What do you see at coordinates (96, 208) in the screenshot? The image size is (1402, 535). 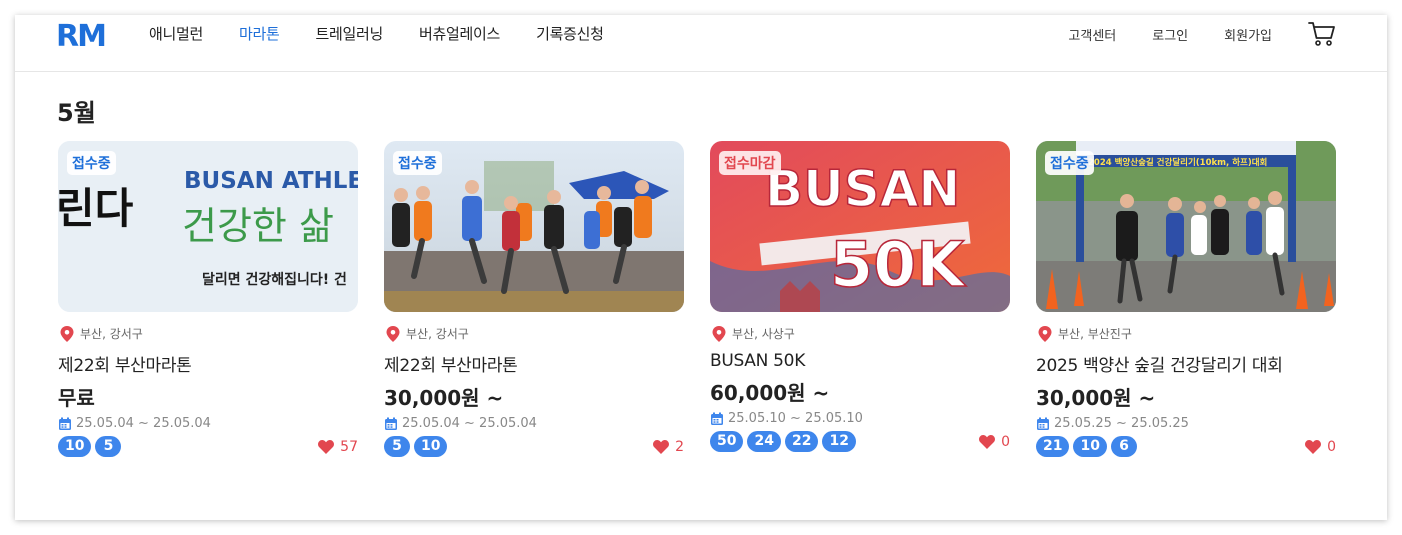 I see `image-text-ko1: 린다` at bounding box center [96, 208].